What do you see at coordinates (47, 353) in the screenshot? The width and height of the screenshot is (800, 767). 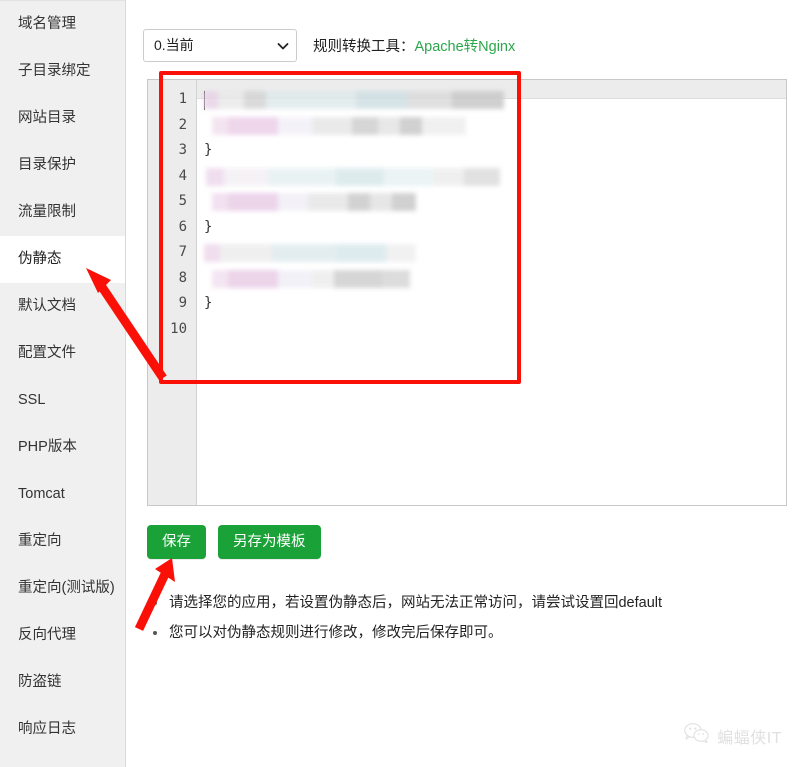 I see `sidebar-item-label: 配置文件` at bounding box center [47, 353].